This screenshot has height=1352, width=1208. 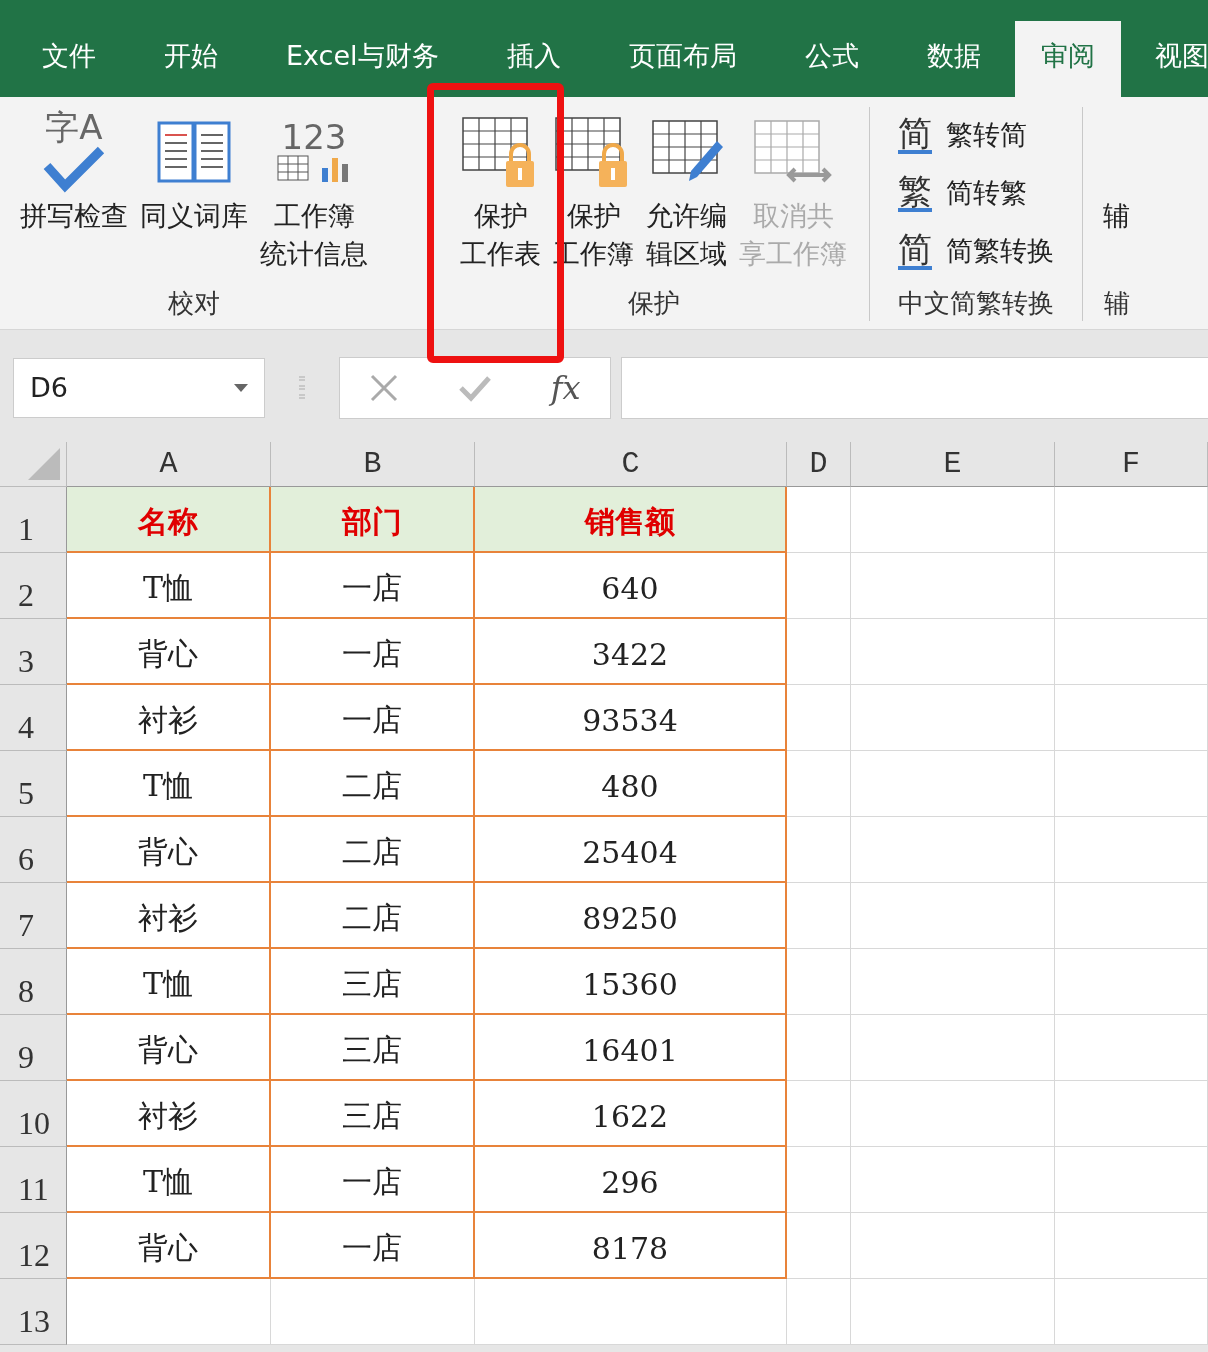 What do you see at coordinates (631, 586) in the screenshot?
I see `grid-cell: 640` at bounding box center [631, 586].